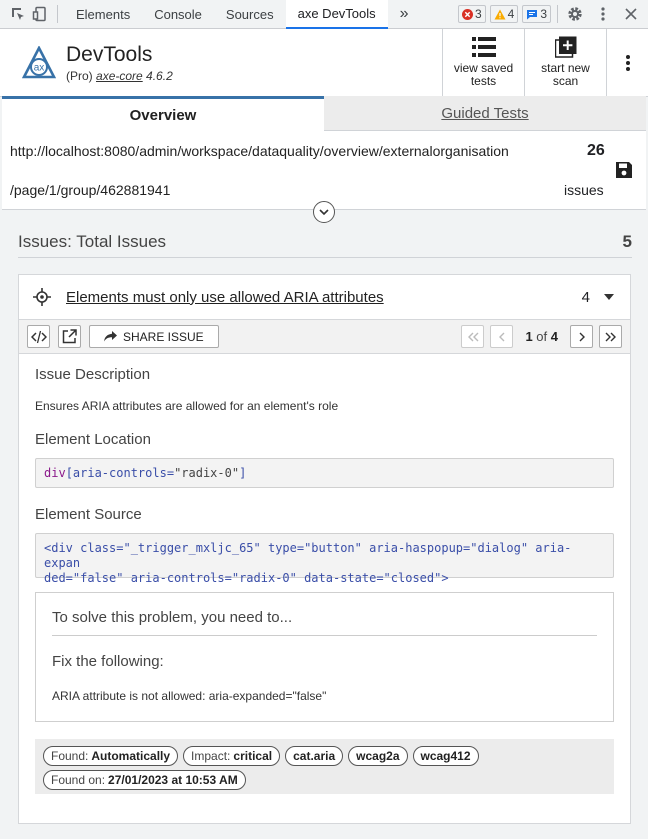  What do you see at coordinates (467, 14) in the screenshot?
I see `error-icon` at bounding box center [467, 14].